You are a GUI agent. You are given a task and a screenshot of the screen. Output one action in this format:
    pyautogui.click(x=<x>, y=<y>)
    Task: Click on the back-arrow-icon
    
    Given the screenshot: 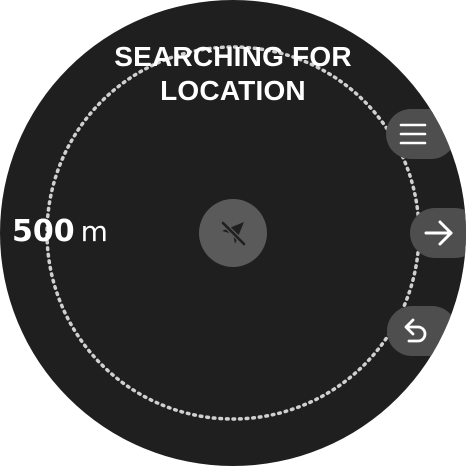 What is the action you would take?
    pyautogui.click(x=415, y=330)
    